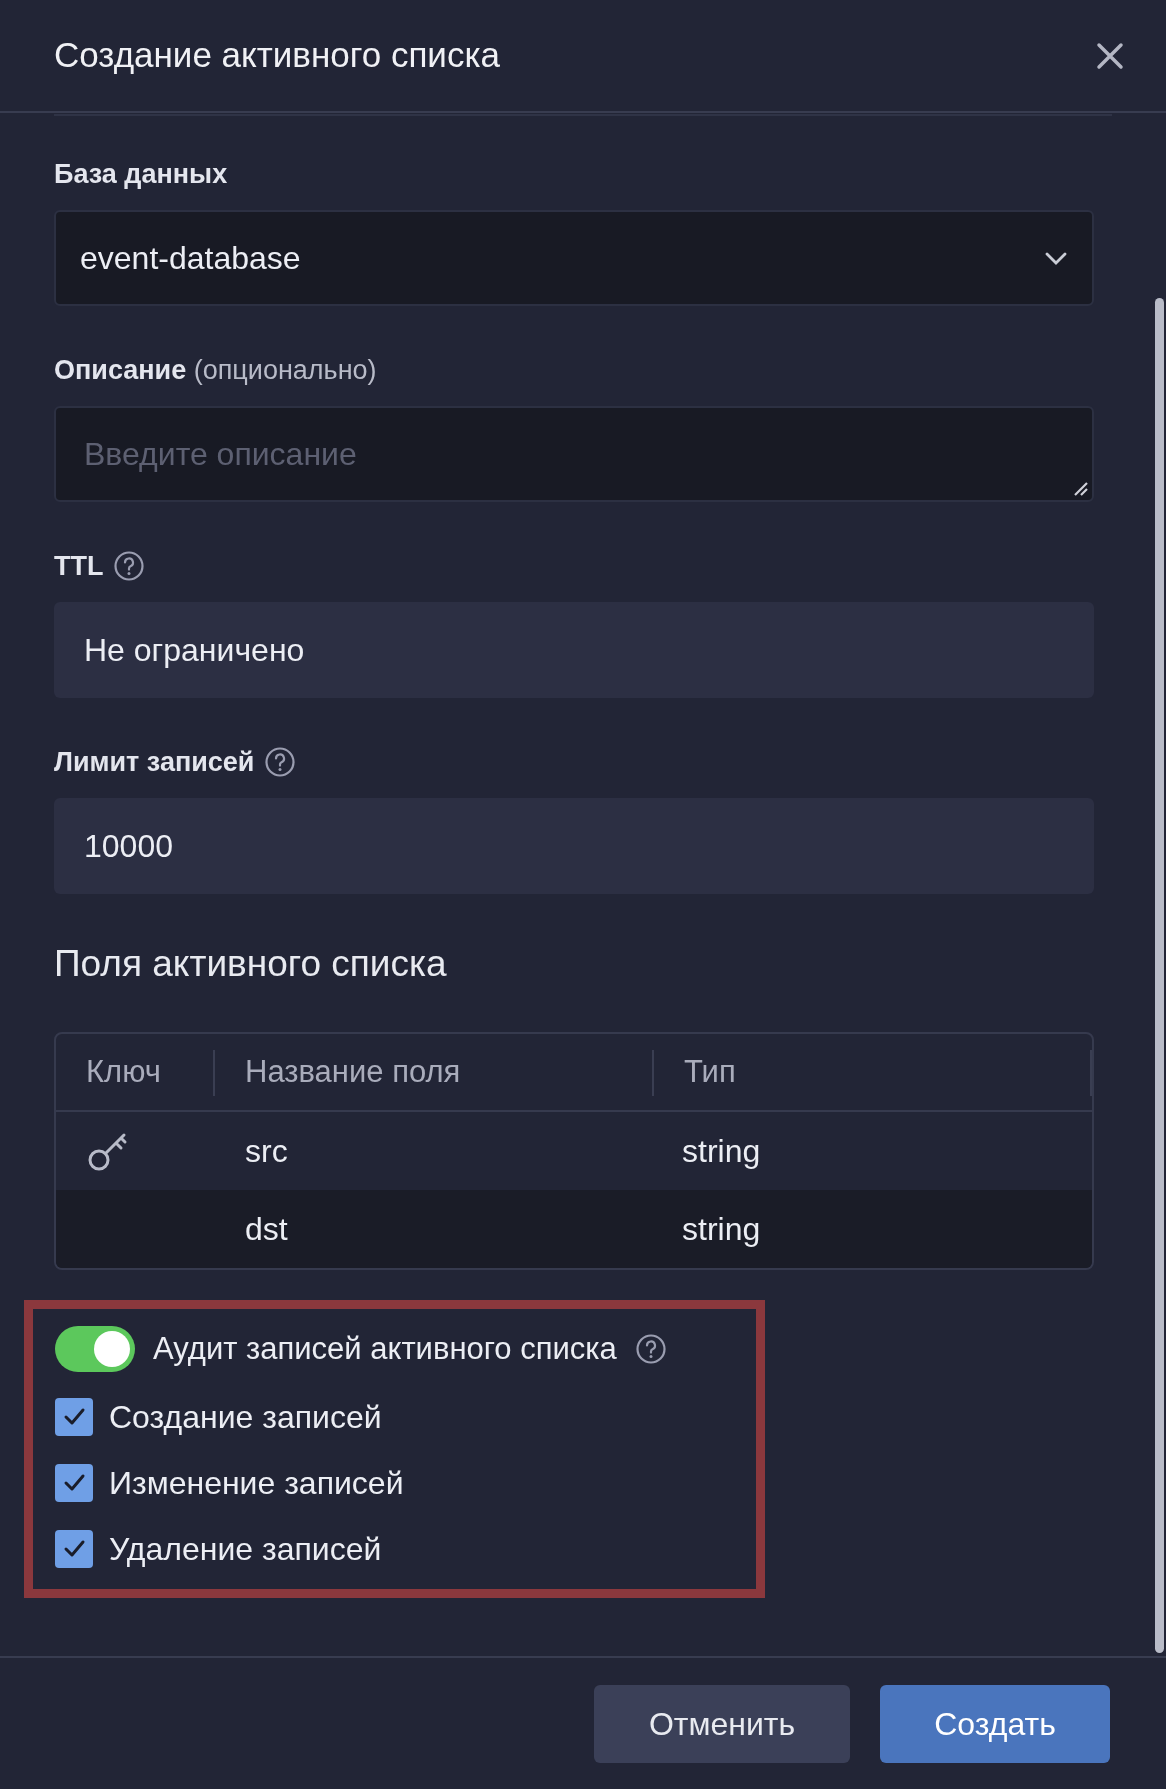  I want to click on toggle-label: Аудит записей активного списка, so click(385, 1348).